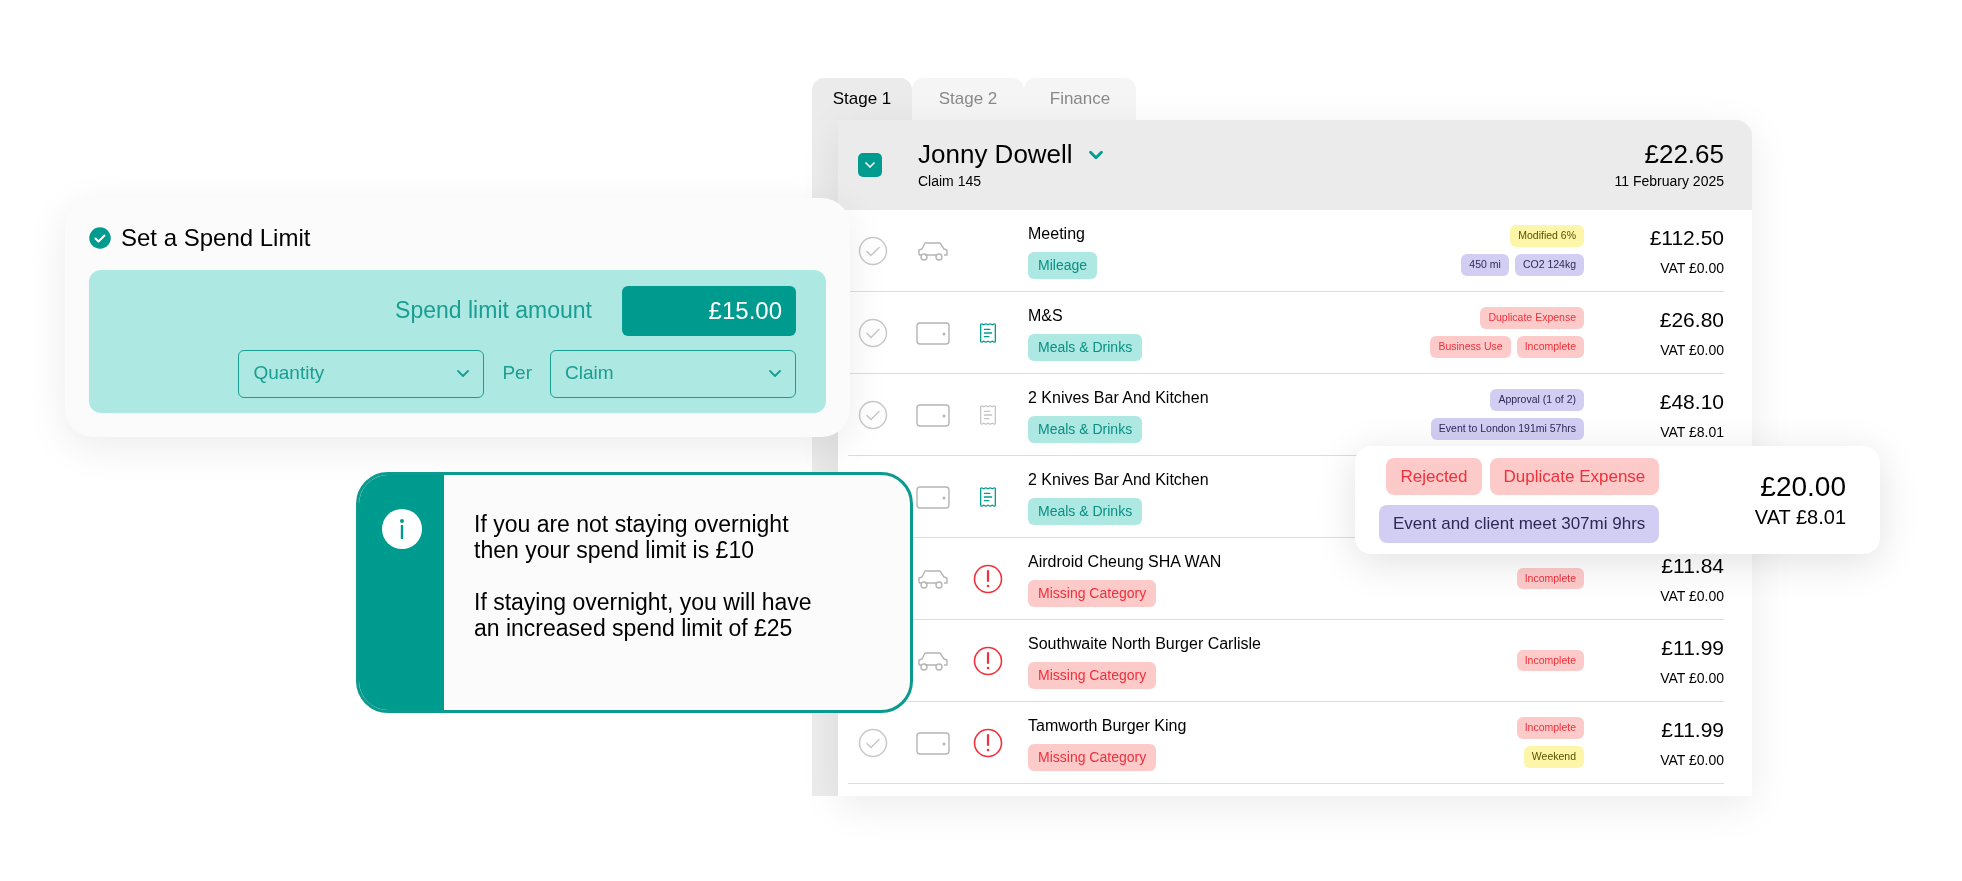  I want to click on category-tag: Mileage, so click(1063, 265).